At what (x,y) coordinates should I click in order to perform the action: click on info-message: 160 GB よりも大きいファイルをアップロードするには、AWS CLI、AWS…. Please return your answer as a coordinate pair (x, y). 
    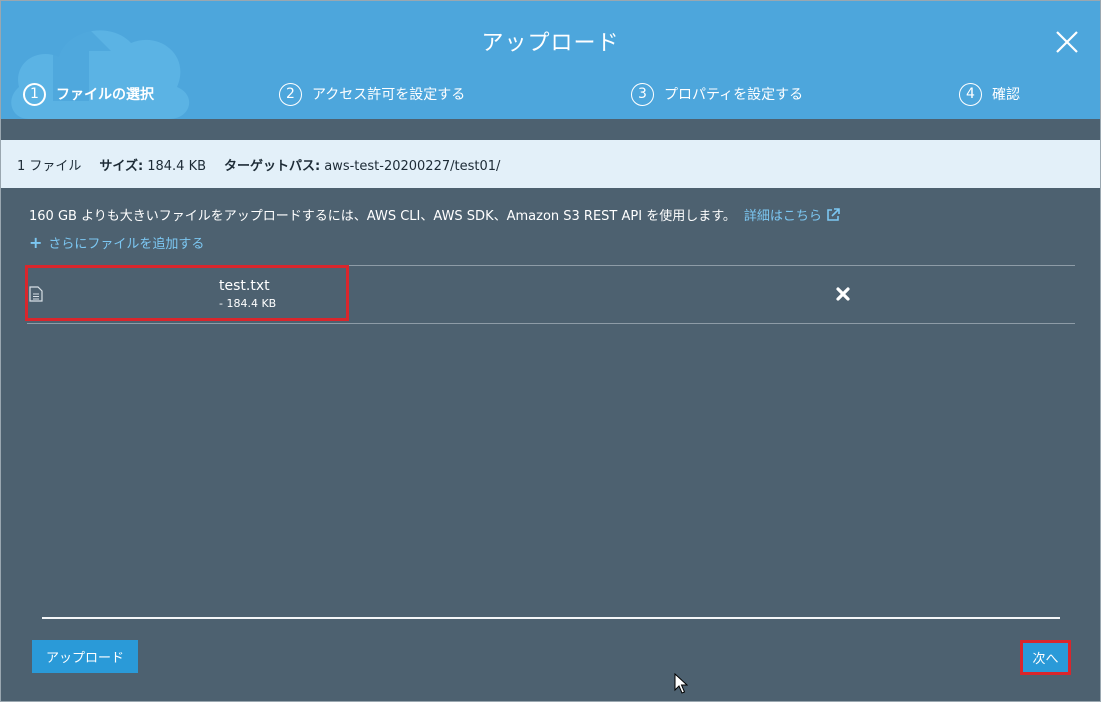
    Looking at the image, I should click on (382, 216).